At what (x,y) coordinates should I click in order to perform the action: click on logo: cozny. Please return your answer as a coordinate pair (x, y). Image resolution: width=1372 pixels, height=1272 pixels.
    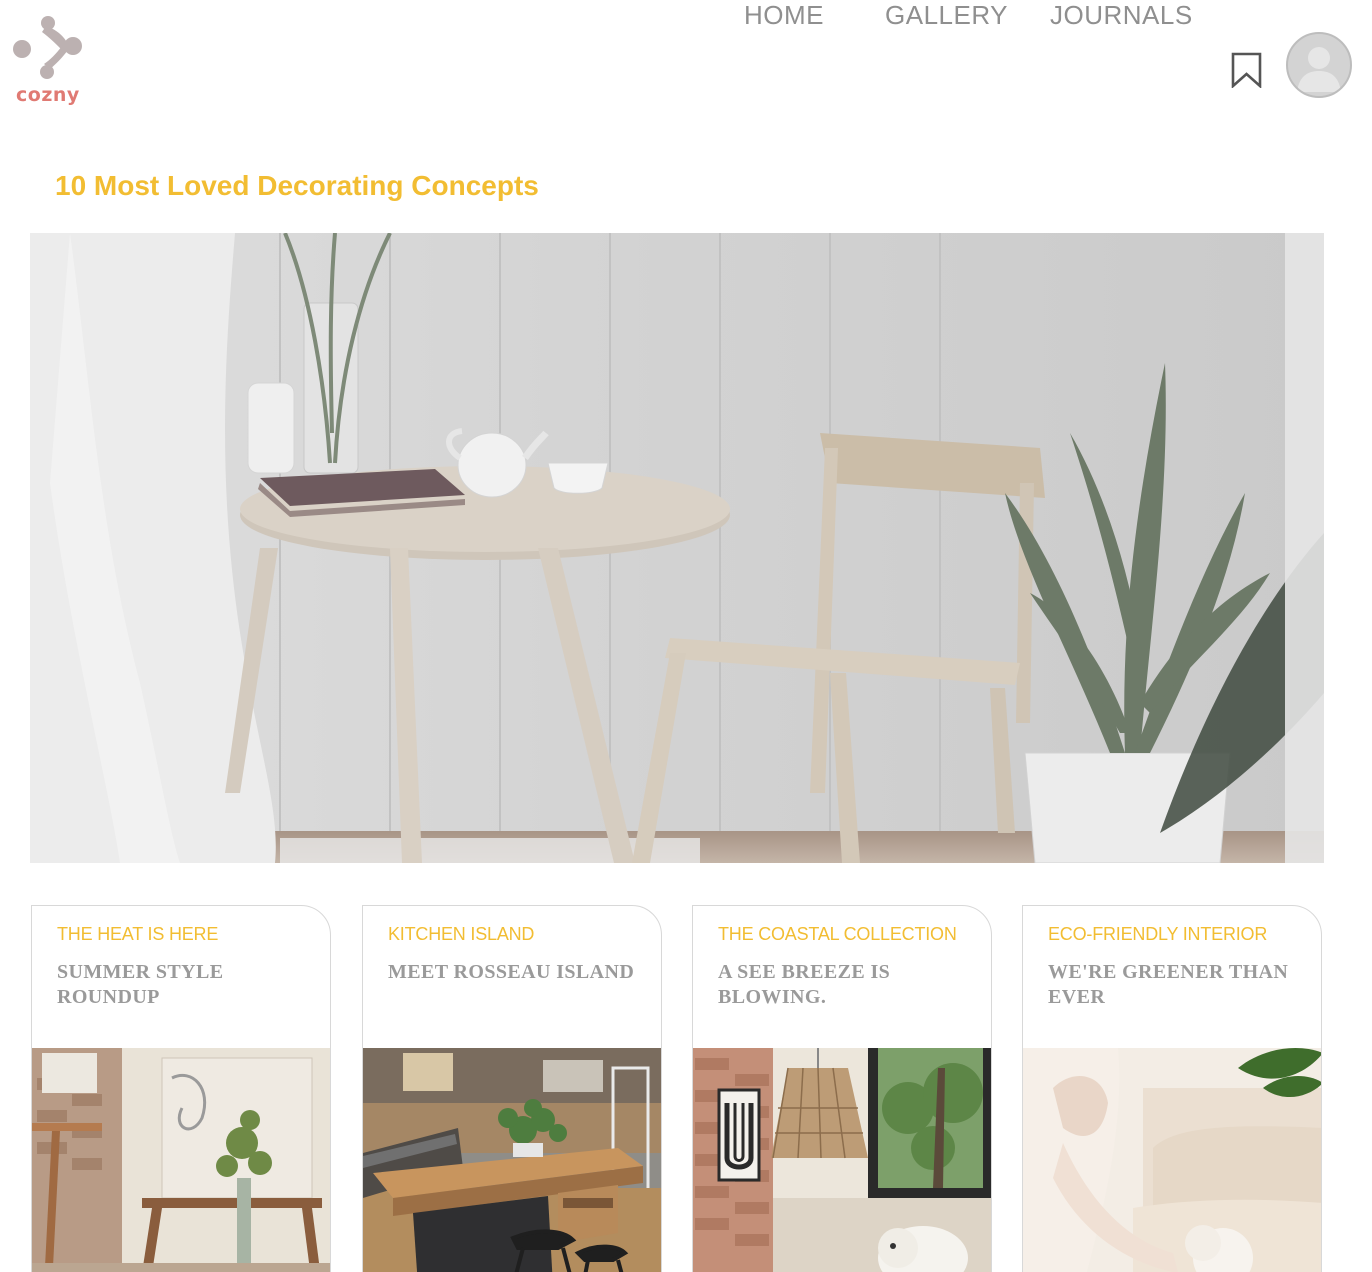
    Looking at the image, I should click on (49, 59).